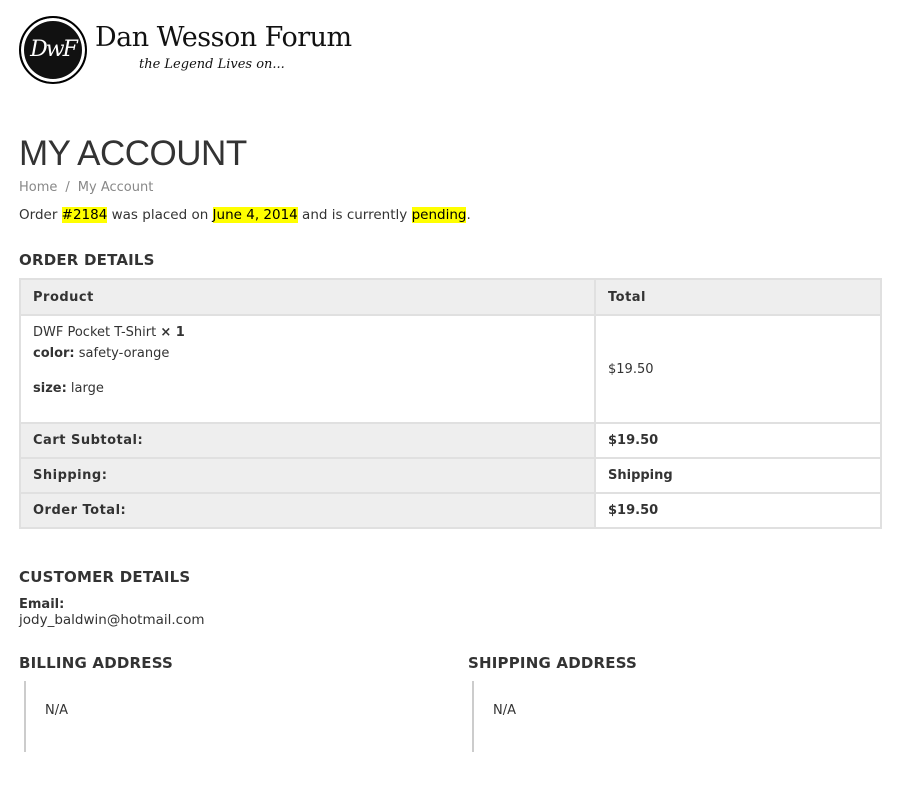 This screenshot has height=792, width=900. I want to click on billing-address: N/A, so click(214, 716).